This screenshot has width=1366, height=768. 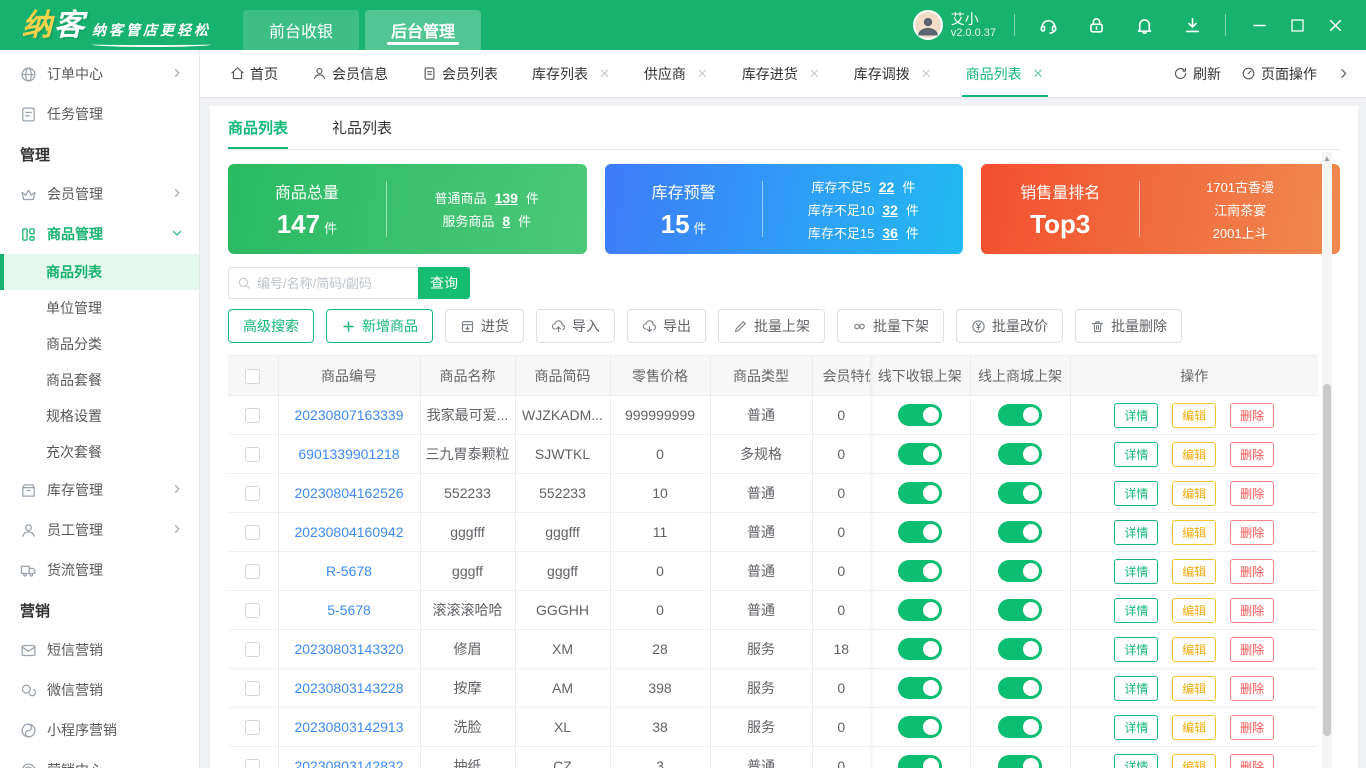 I want to click on advanced-search-button: 高级搜索, so click(x=271, y=326).